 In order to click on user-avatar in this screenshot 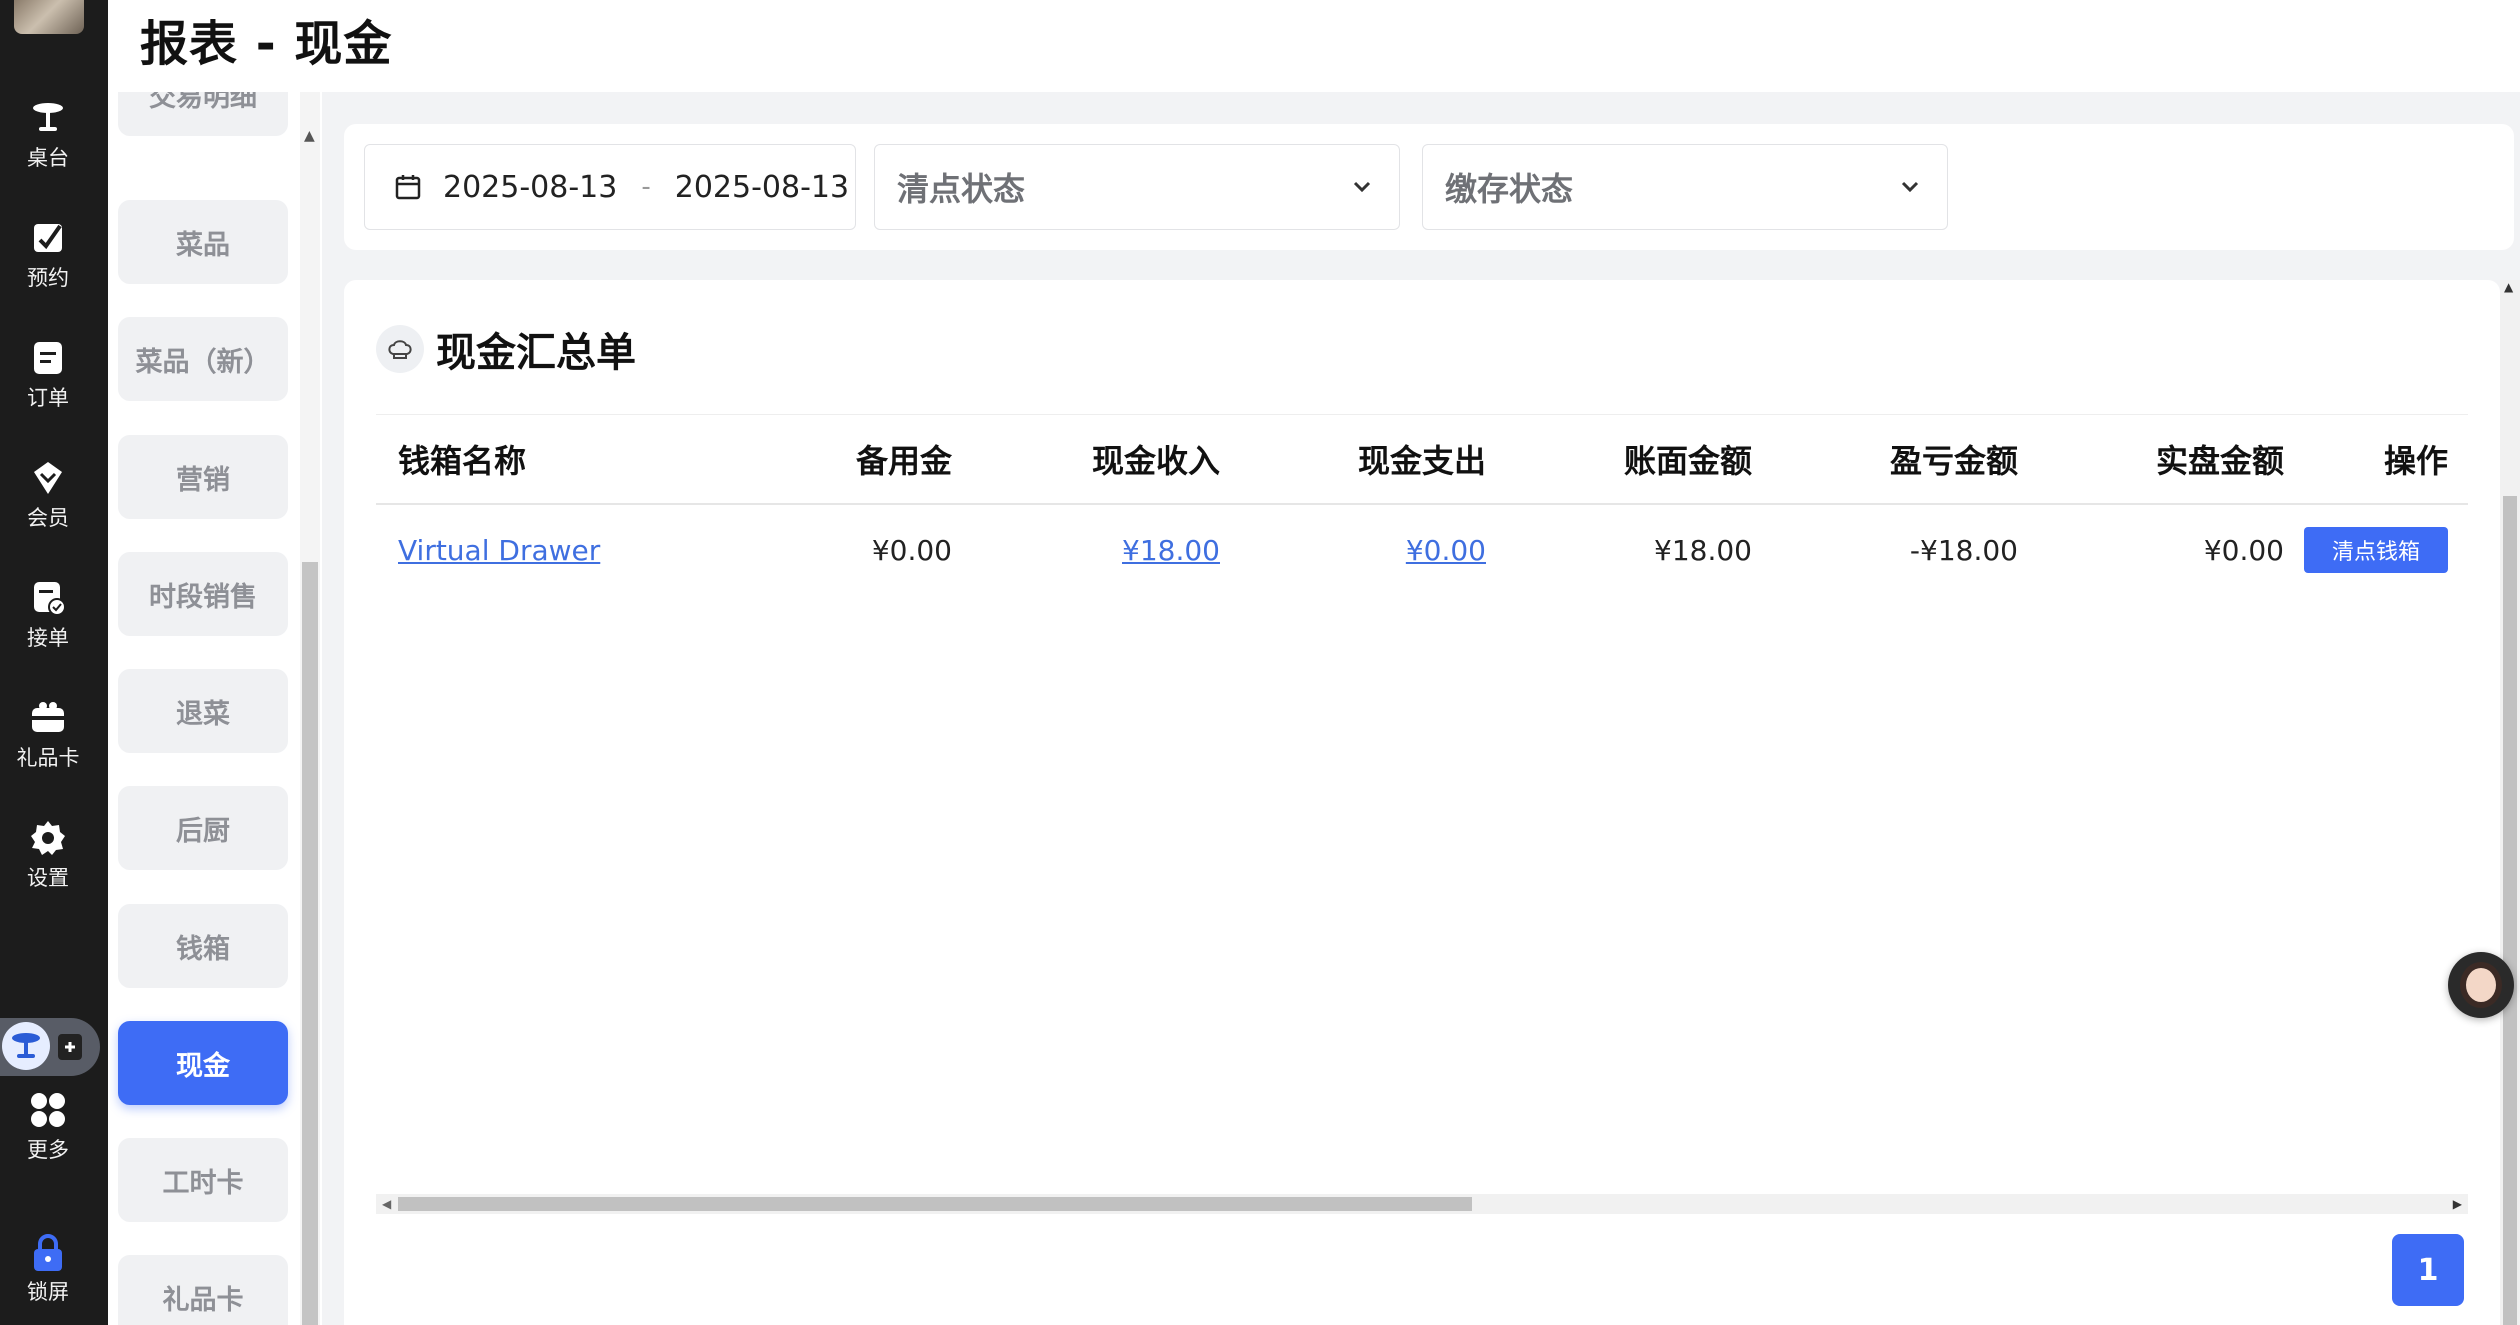, I will do `click(49, 17)`.